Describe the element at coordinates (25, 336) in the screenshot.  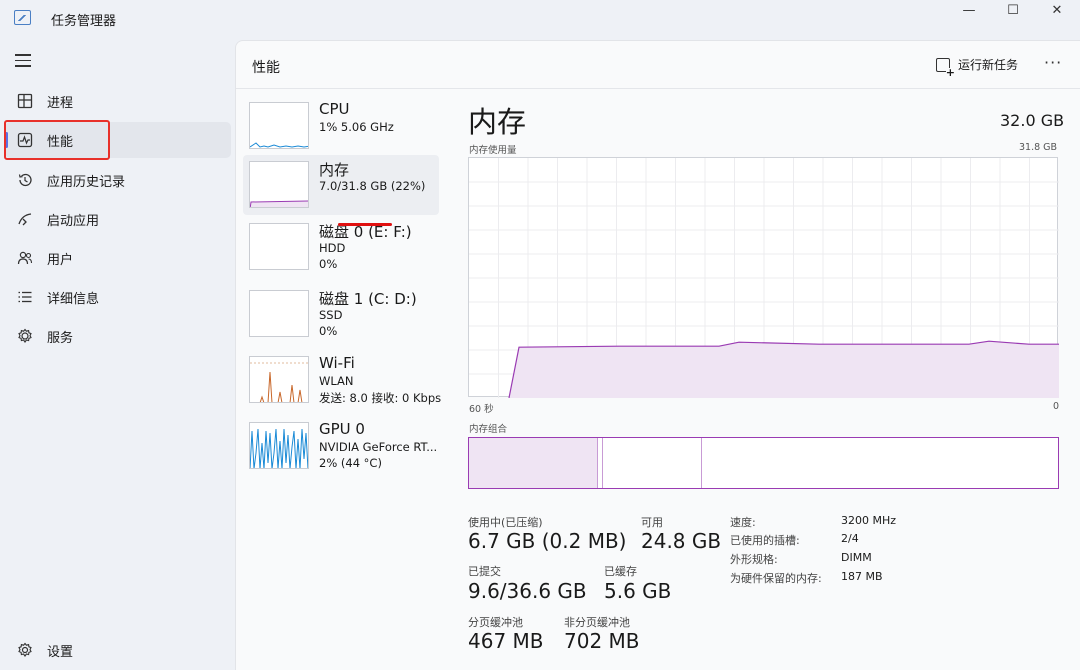
I see `services-icon` at that location.